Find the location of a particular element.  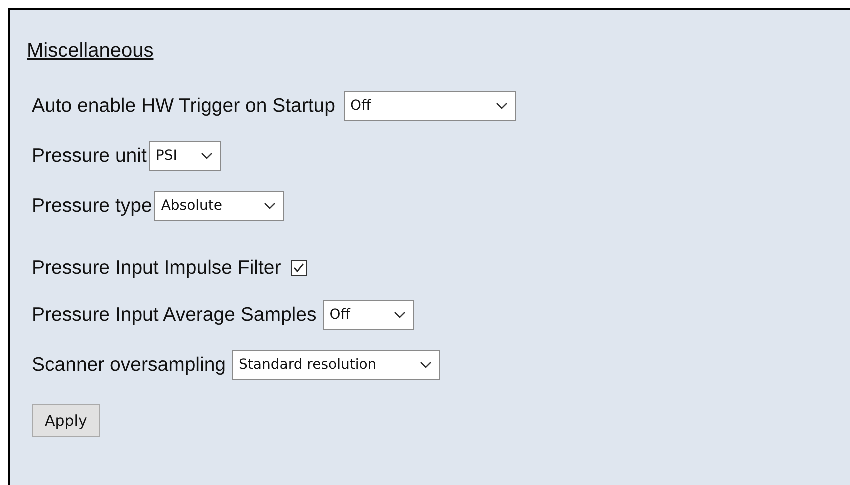

apply-button: Apply is located at coordinates (66, 420).